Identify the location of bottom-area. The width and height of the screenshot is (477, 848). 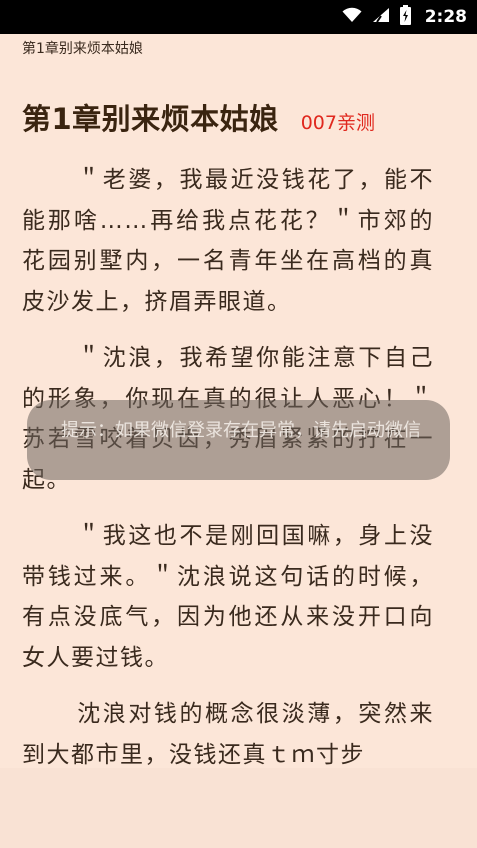
(238, 808).